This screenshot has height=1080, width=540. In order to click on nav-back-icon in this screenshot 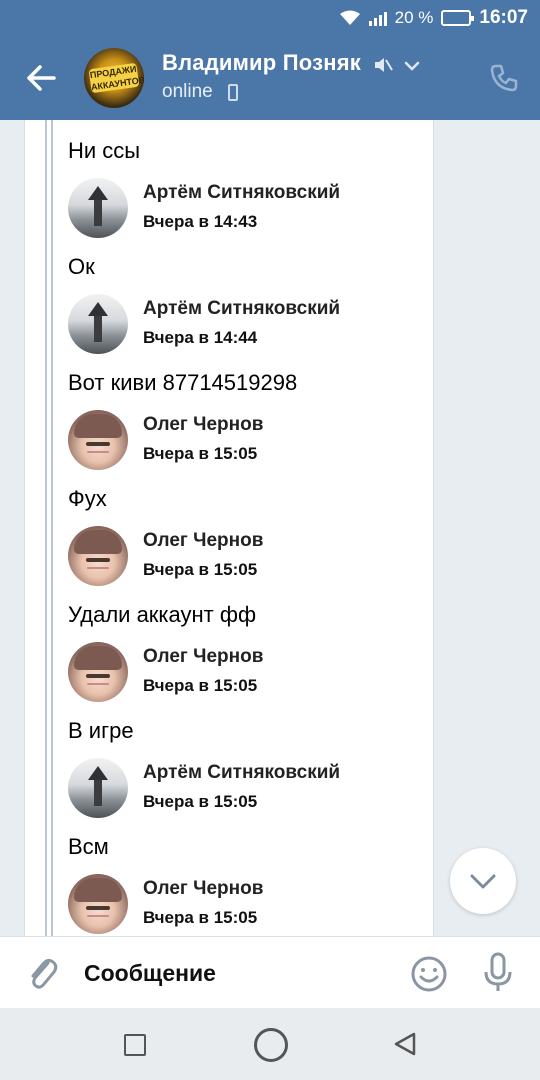, I will do `click(405, 1044)`.